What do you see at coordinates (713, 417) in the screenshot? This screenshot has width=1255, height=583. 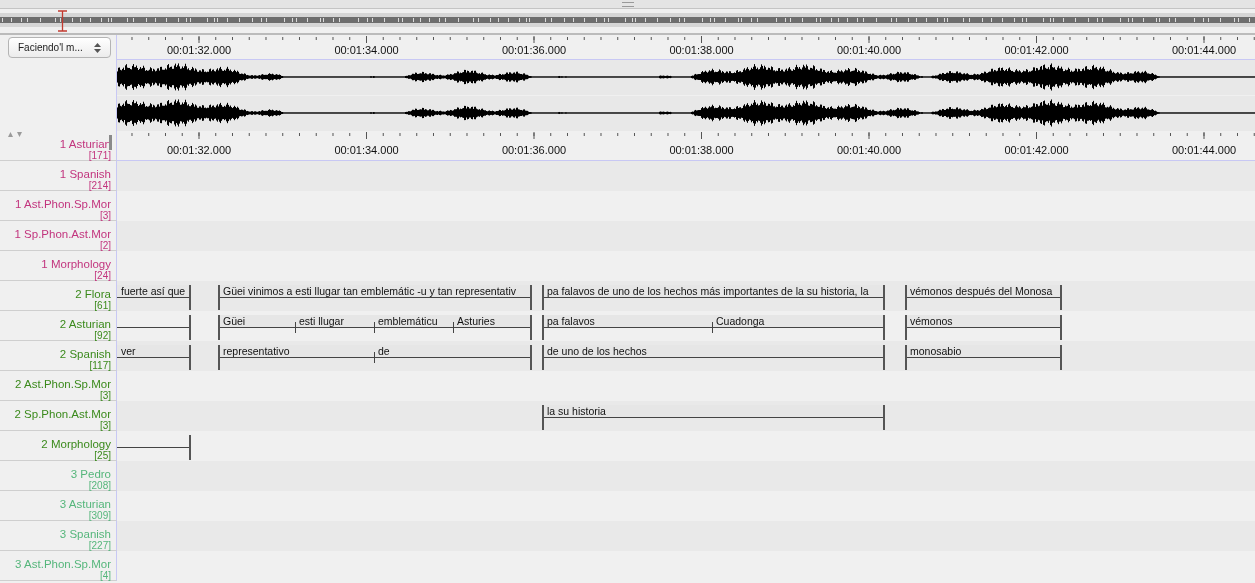 I see `annotation: la su historia` at bounding box center [713, 417].